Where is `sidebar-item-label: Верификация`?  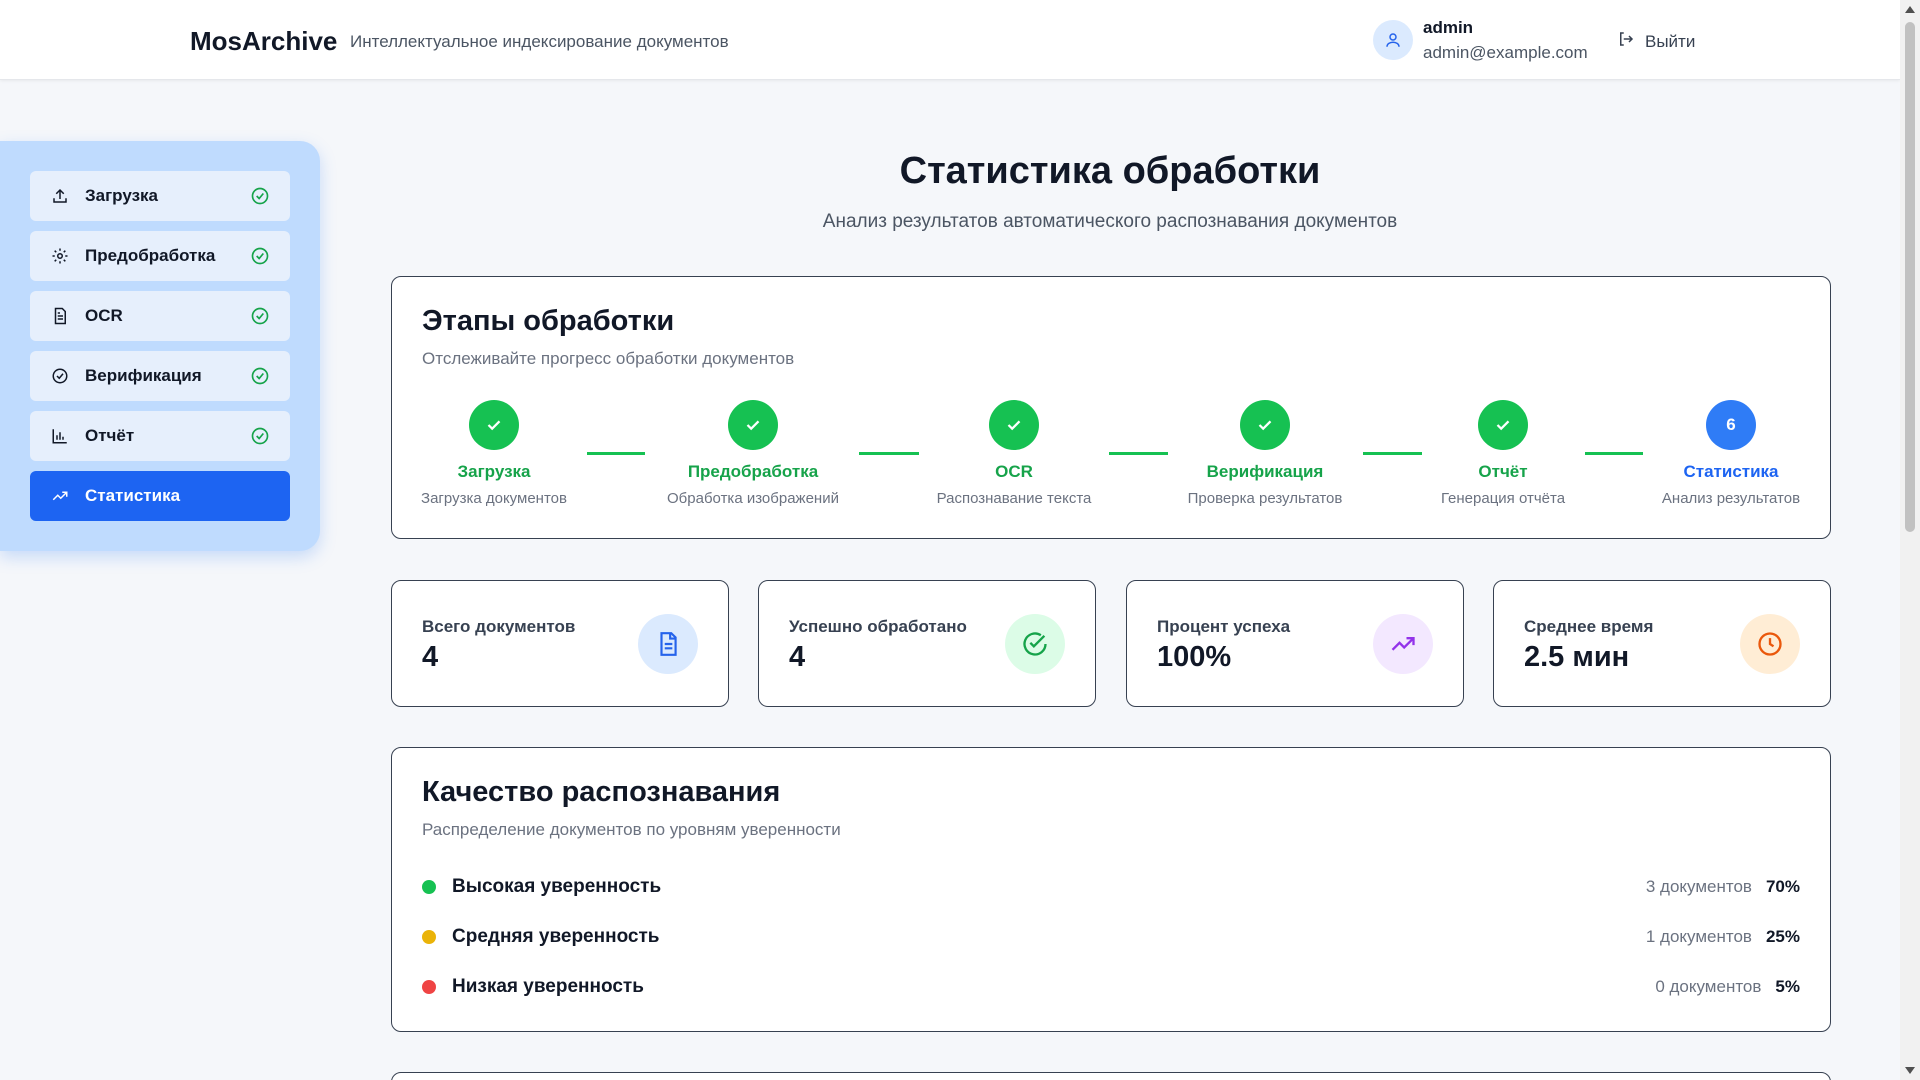
sidebar-item-label: Верификация is located at coordinates (143, 375).